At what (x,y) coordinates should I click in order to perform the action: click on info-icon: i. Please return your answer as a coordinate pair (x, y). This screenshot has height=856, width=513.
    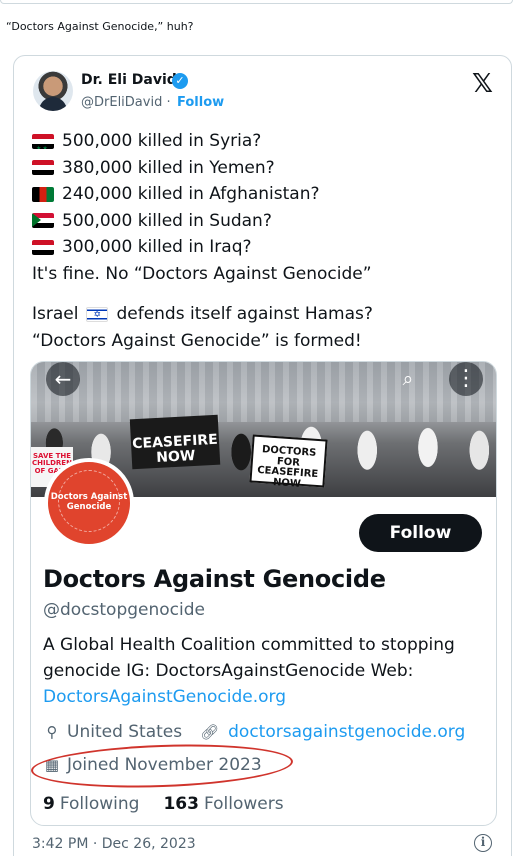
    Looking at the image, I should click on (483, 843).